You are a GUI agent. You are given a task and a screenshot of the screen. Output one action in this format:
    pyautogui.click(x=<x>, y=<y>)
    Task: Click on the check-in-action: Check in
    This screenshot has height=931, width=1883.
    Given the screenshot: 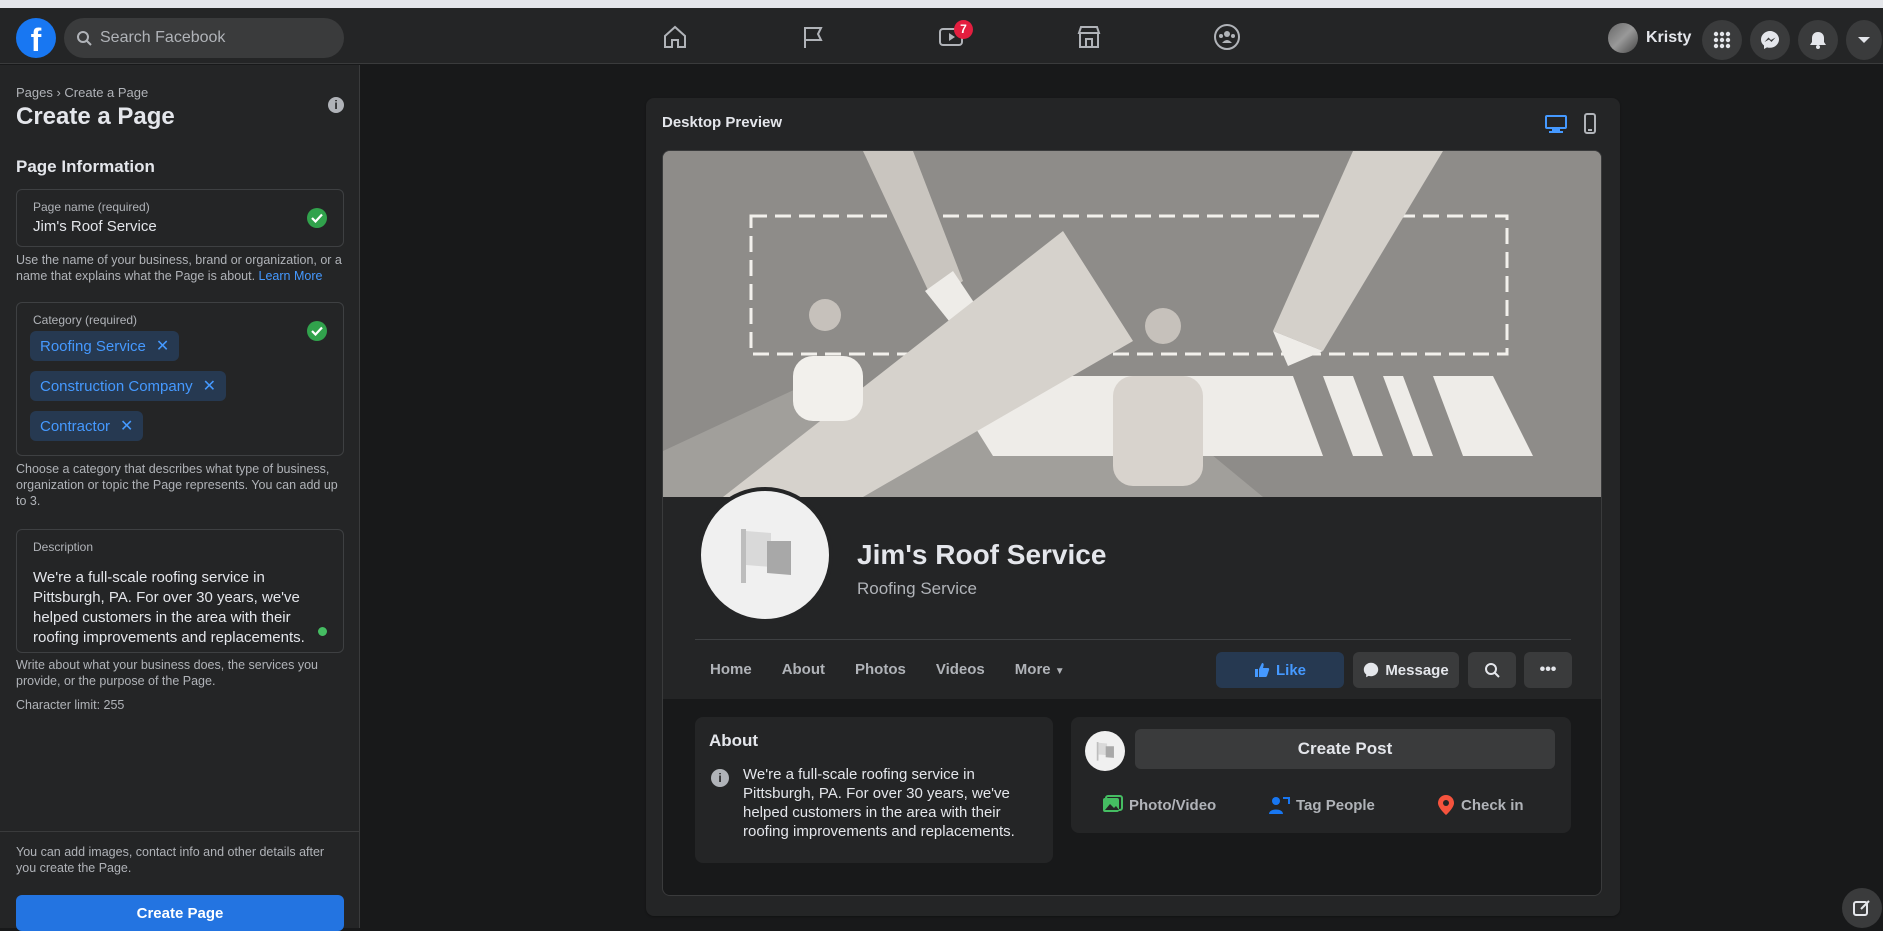 What is the action you would take?
    pyautogui.click(x=1480, y=805)
    